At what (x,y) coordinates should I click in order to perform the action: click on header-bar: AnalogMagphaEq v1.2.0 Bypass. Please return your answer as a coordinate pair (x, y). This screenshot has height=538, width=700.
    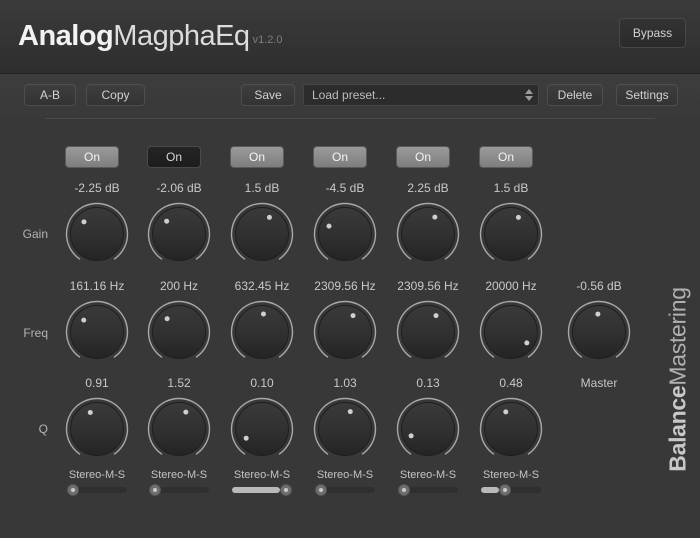
    Looking at the image, I should click on (350, 37).